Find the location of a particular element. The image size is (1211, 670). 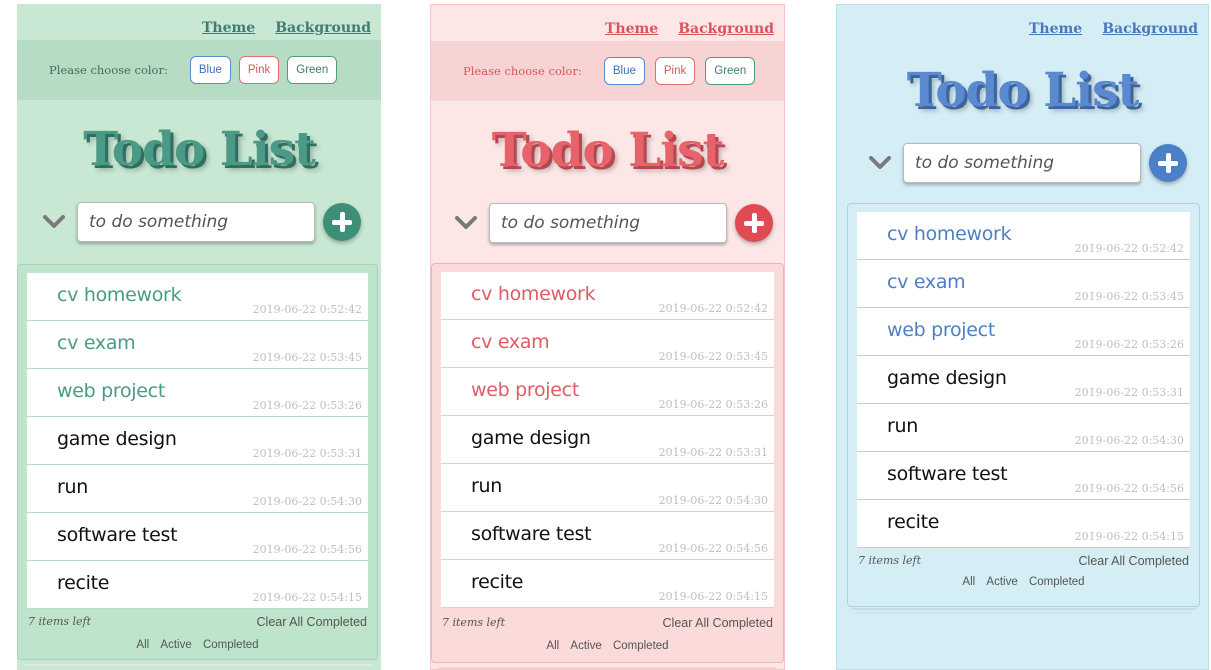

todo-time: 2019-06-22 0:53:31 is located at coordinates (307, 453).